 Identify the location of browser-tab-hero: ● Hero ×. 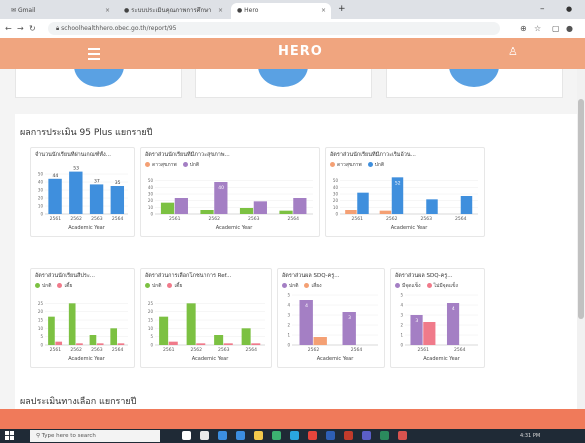
(281, 11).